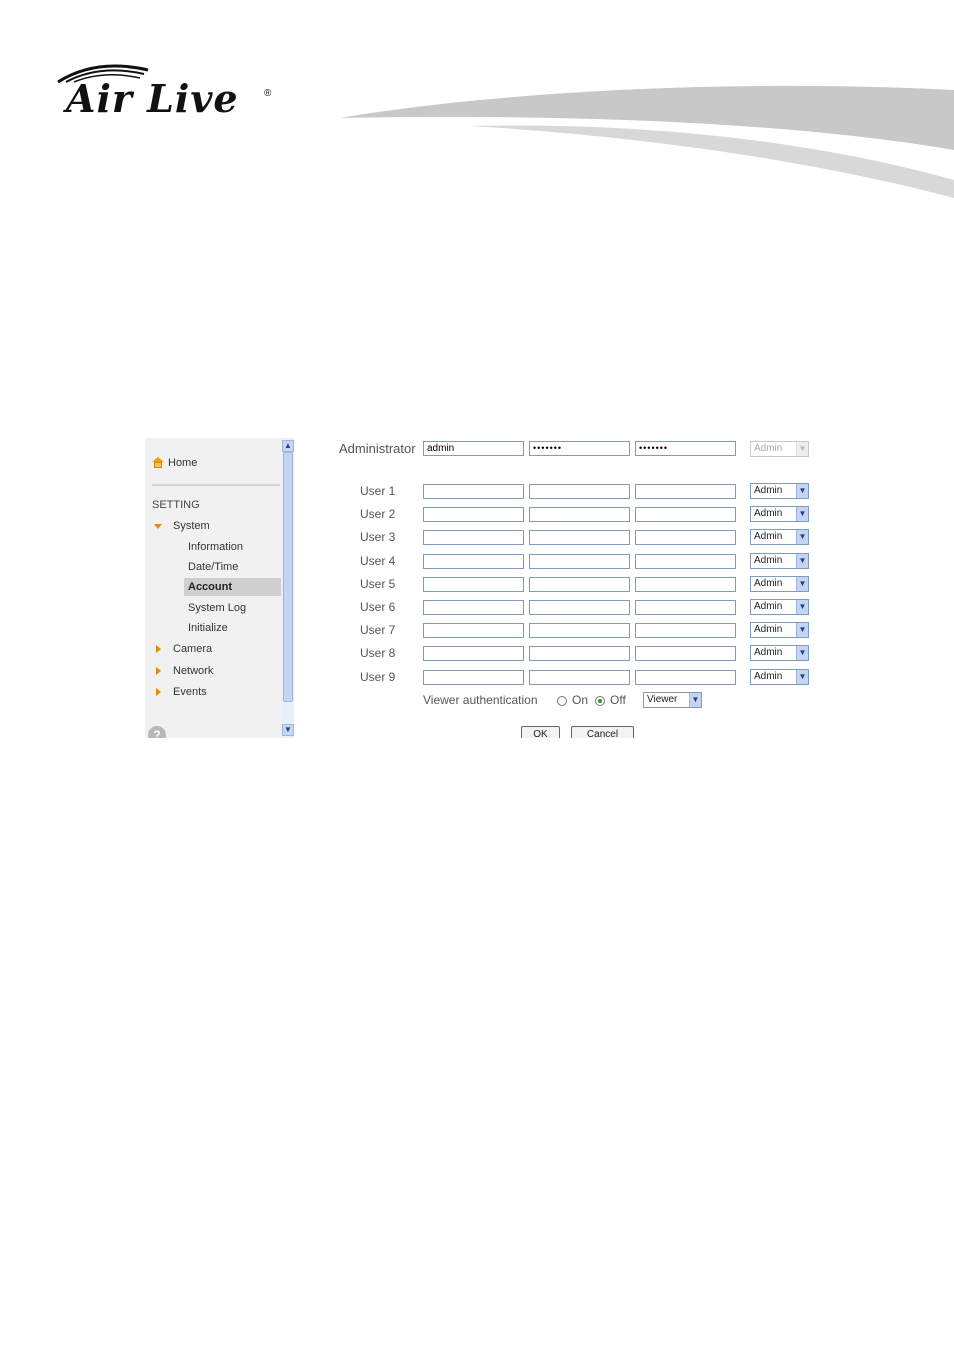  I want to click on sidebar-item-date-time: Date/Time, so click(213, 567).